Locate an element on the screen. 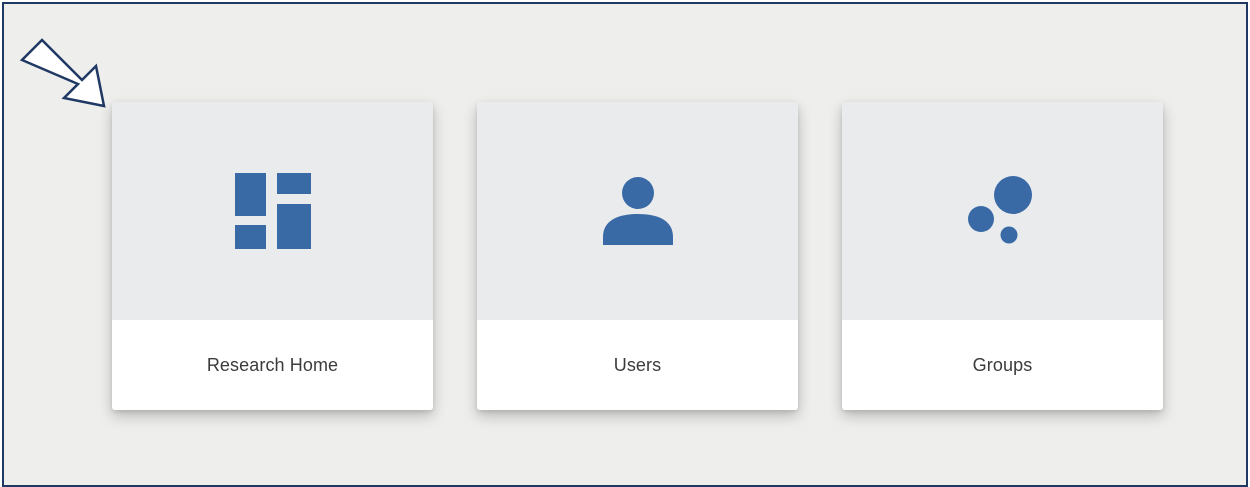 The height and width of the screenshot is (487, 1250). tile-label-area: Groups is located at coordinates (1002, 365).